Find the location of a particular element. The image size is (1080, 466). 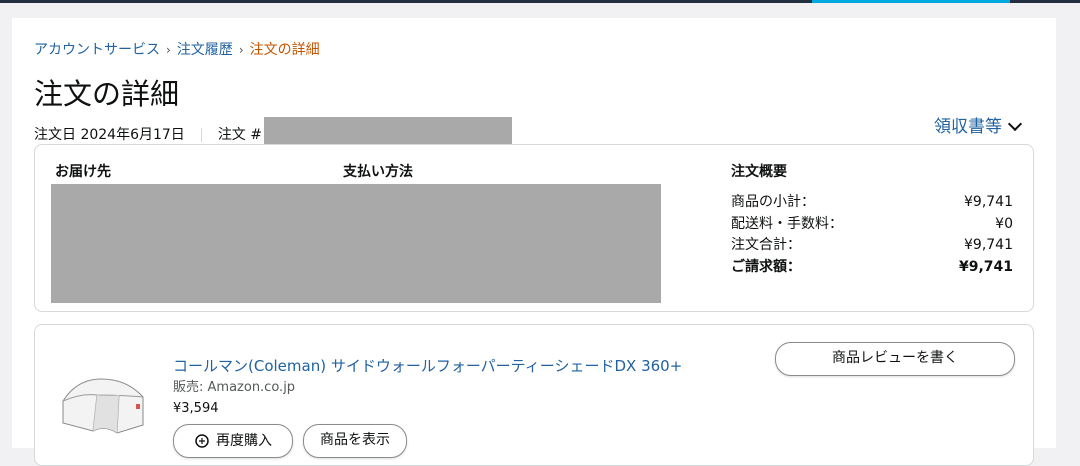

receipts-dropdown: 領収書等 is located at coordinates (978, 127).